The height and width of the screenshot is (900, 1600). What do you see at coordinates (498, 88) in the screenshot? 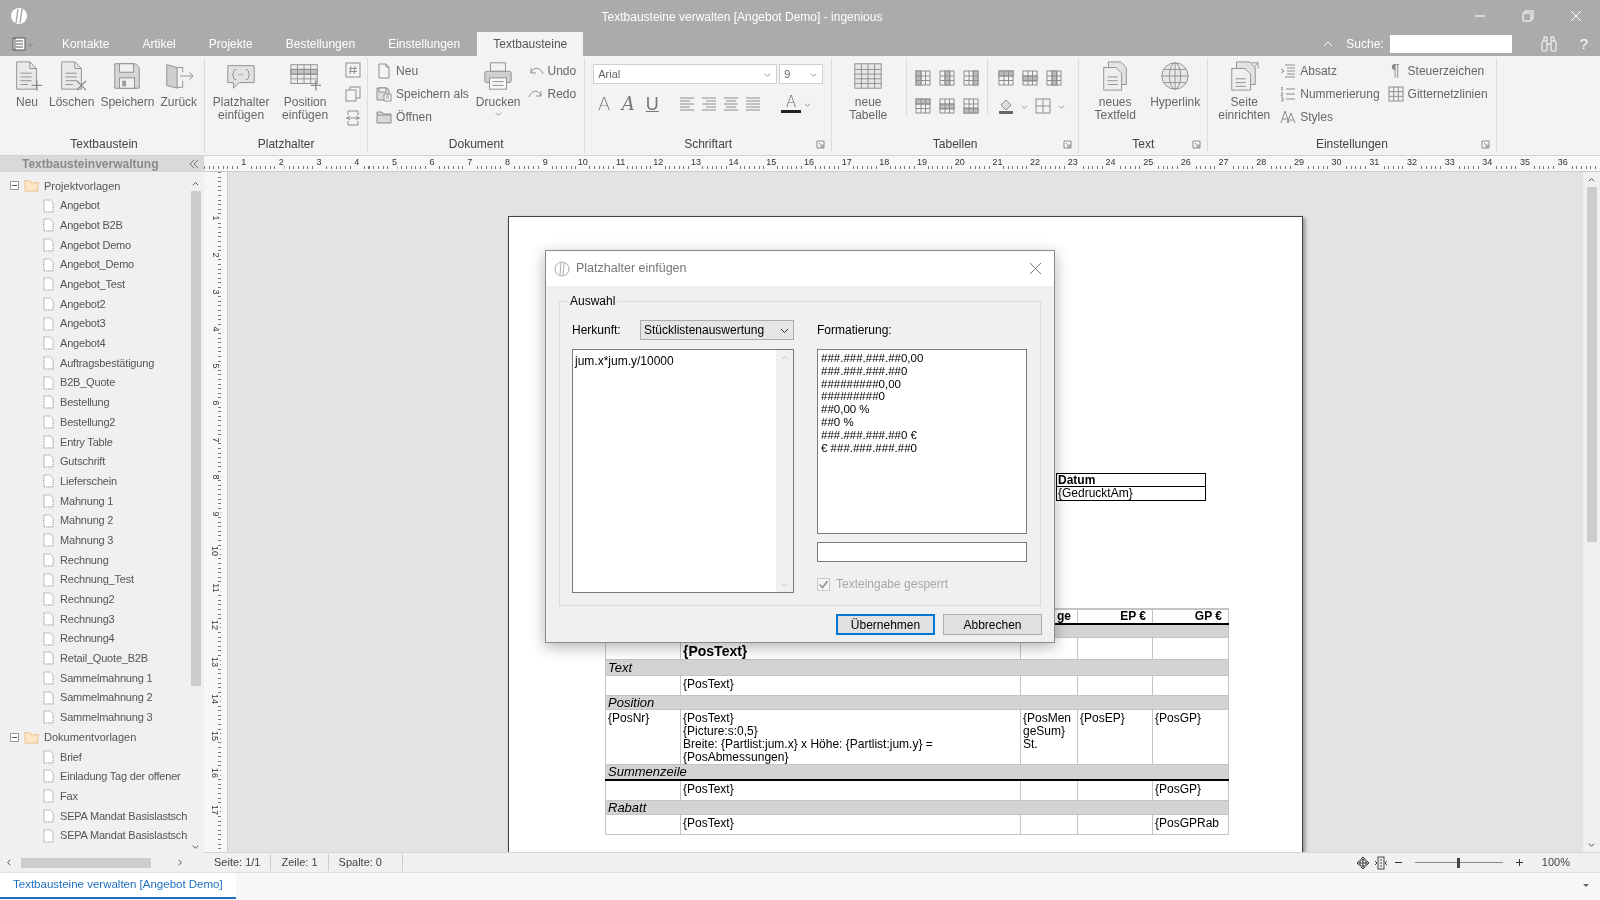
I see `ribbon-button: Drucken` at bounding box center [498, 88].